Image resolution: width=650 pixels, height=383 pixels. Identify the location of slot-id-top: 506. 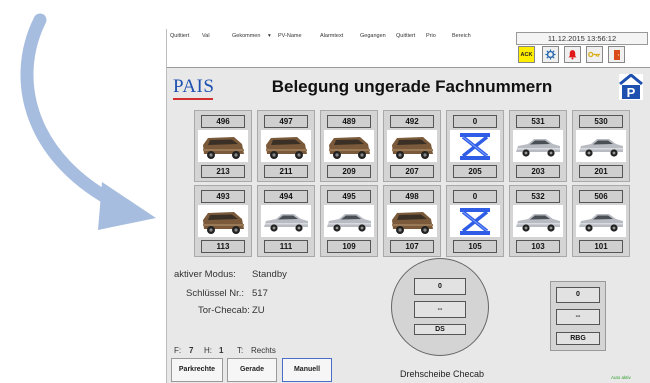
(601, 196).